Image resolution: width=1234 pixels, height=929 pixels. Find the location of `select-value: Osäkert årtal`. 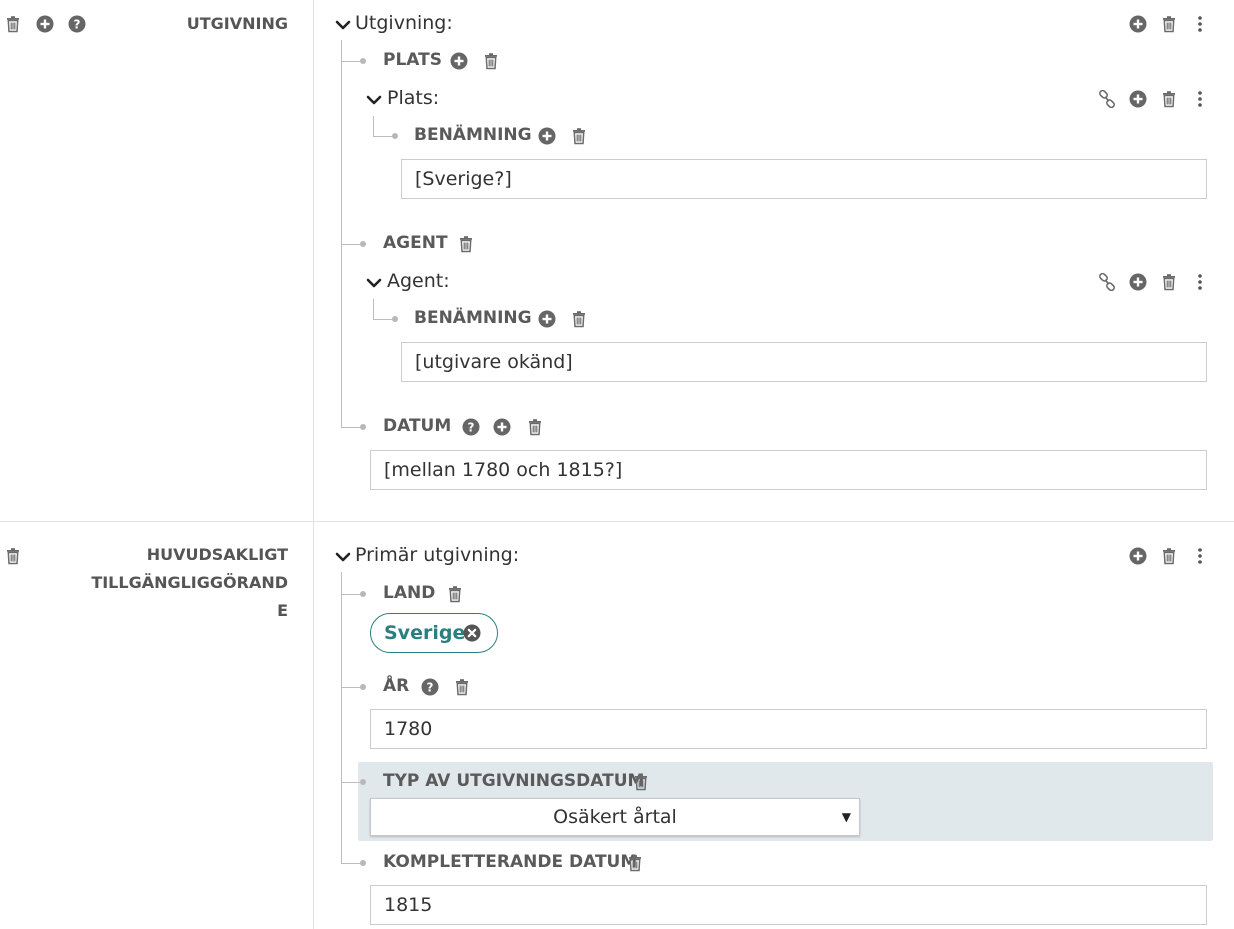

select-value: Osäkert årtal is located at coordinates (615, 817).